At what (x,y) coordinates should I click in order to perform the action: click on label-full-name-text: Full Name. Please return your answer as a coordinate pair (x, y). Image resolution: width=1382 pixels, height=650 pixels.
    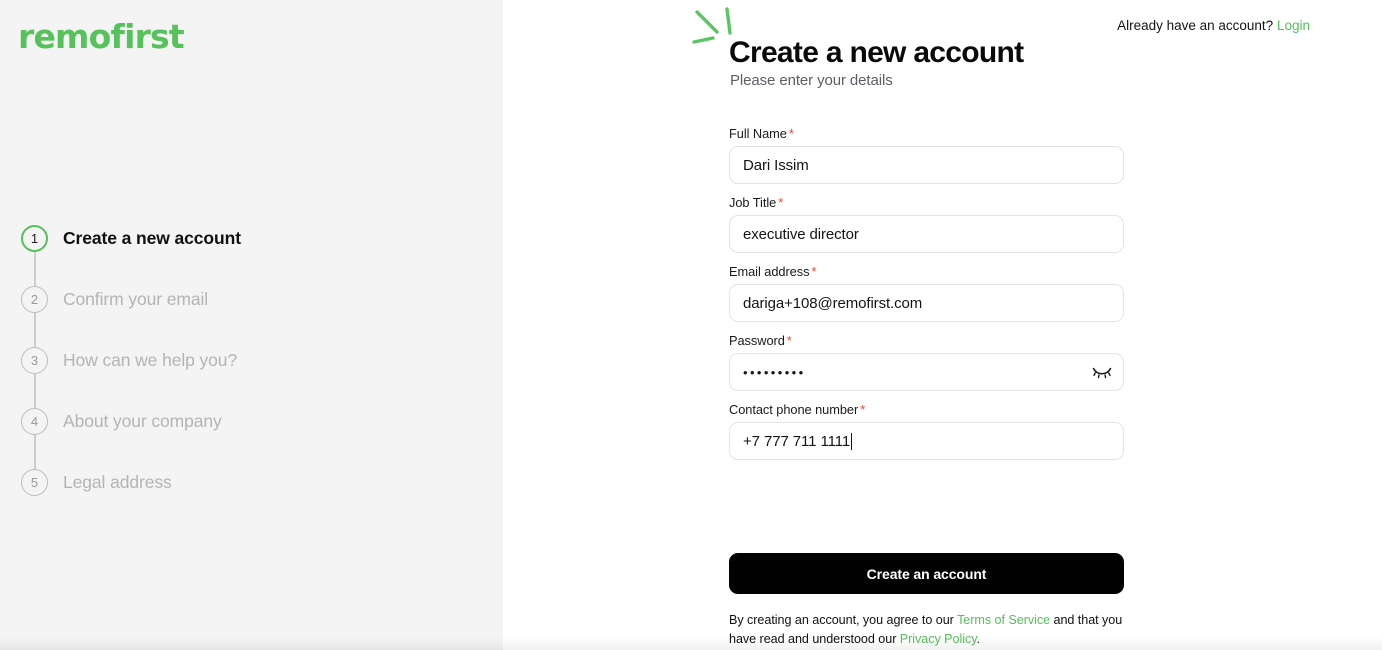
    Looking at the image, I should click on (758, 133).